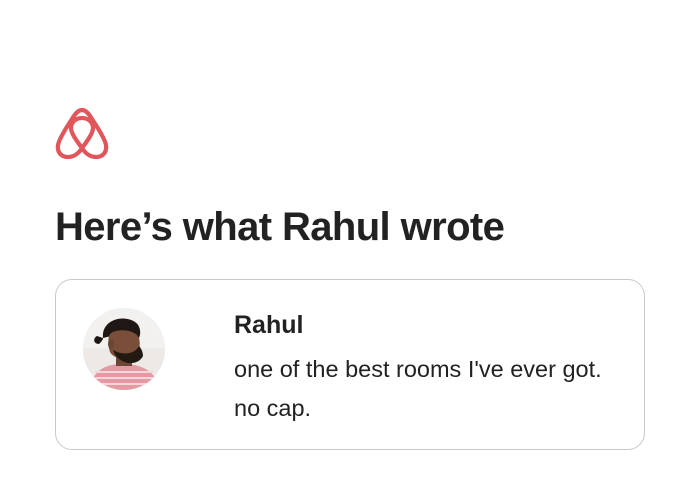  I want to click on page-title: Here’s what Rahul wrote, so click(280, 227).